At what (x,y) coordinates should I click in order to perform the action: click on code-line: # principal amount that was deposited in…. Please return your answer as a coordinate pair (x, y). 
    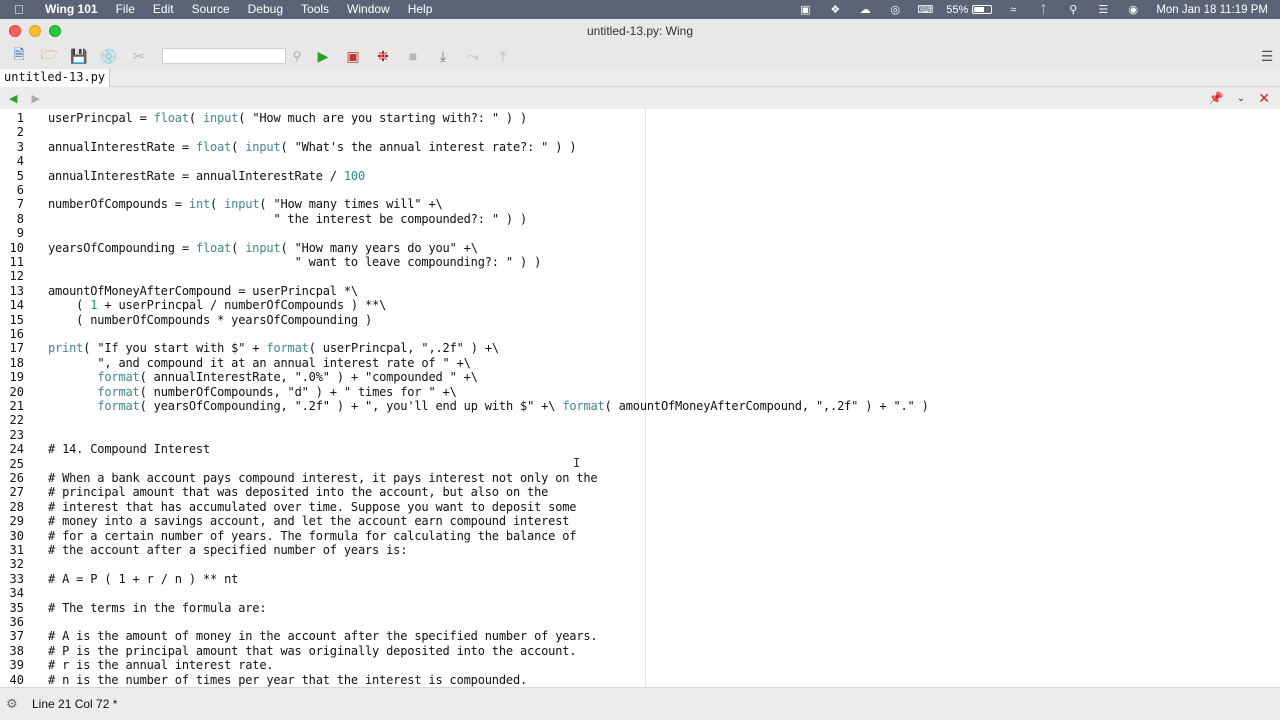
    Looking at the image, I should click on (298, 492).